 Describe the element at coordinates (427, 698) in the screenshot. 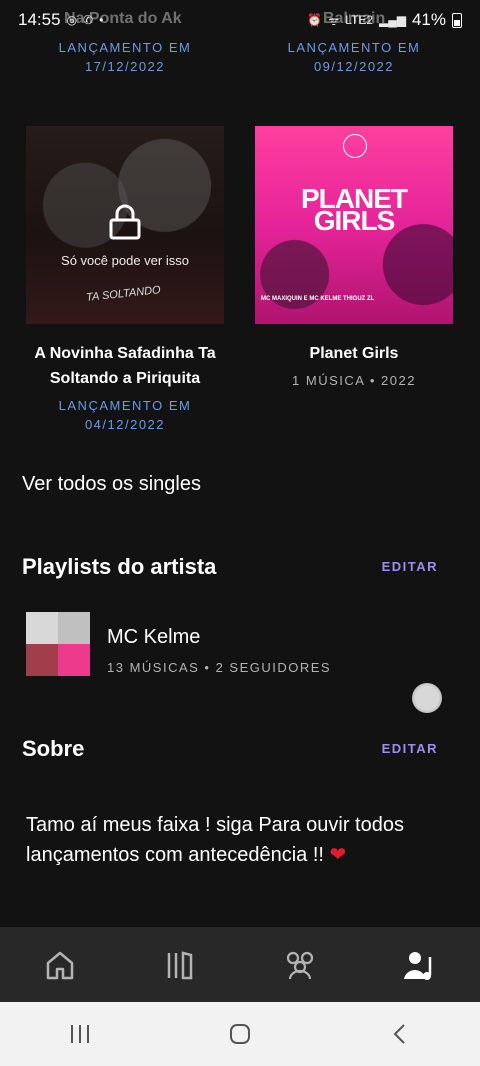

I see `floating-touch-dot` at that location.